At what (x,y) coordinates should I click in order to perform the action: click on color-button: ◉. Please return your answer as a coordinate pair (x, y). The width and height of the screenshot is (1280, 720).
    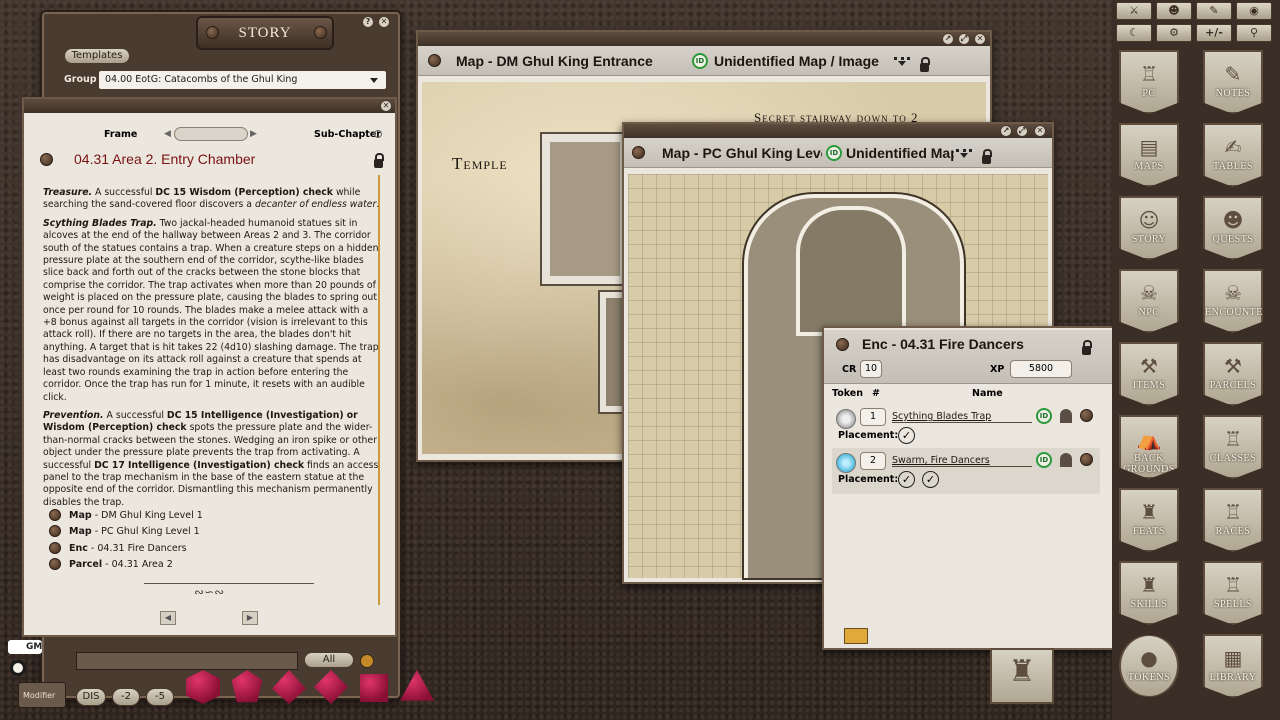
    Looking at the image, I should click on (1254, 11).